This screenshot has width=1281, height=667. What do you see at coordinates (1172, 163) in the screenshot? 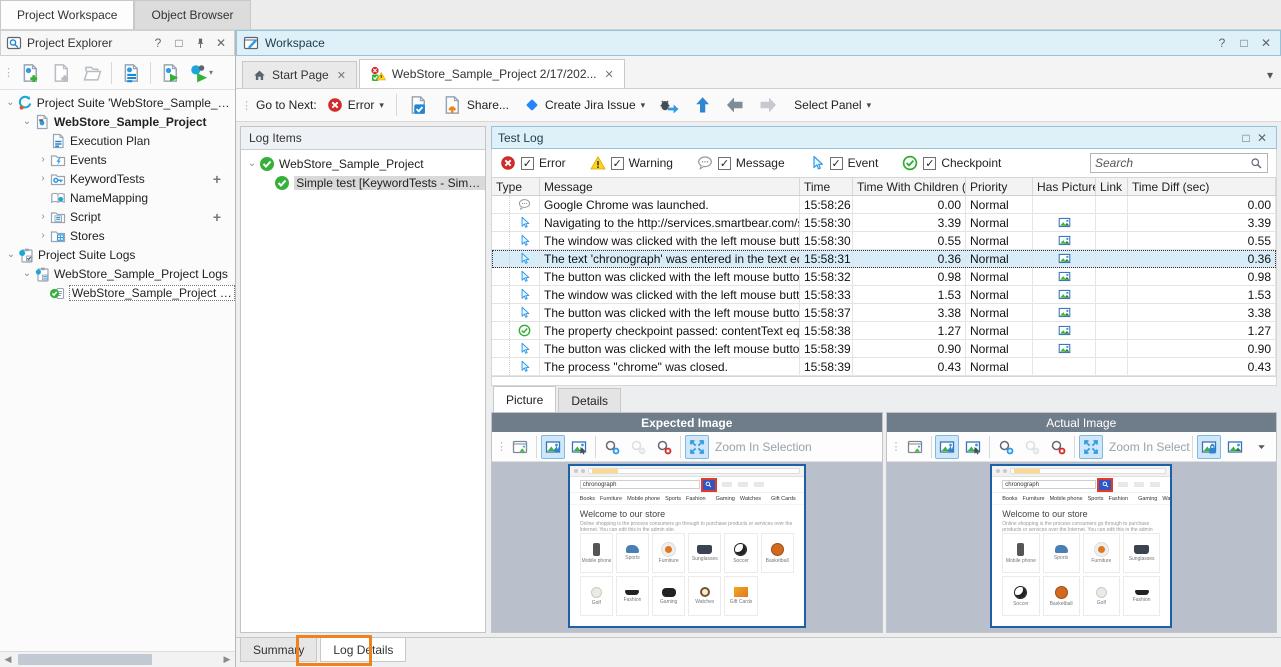
I see `search-input` at bounding box center [1172, 163].